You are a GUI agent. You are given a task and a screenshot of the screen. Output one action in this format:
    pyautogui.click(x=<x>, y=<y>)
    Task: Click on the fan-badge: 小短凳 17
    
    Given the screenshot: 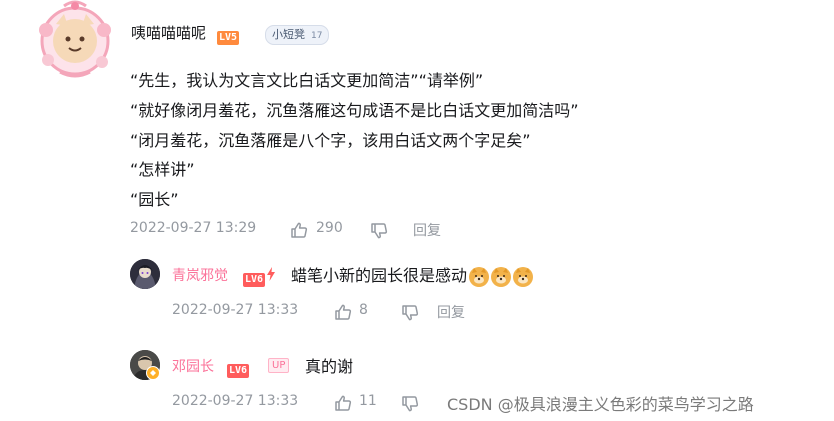 What is the action you would take?
    pyautogui.click(x=297, y=35)
    